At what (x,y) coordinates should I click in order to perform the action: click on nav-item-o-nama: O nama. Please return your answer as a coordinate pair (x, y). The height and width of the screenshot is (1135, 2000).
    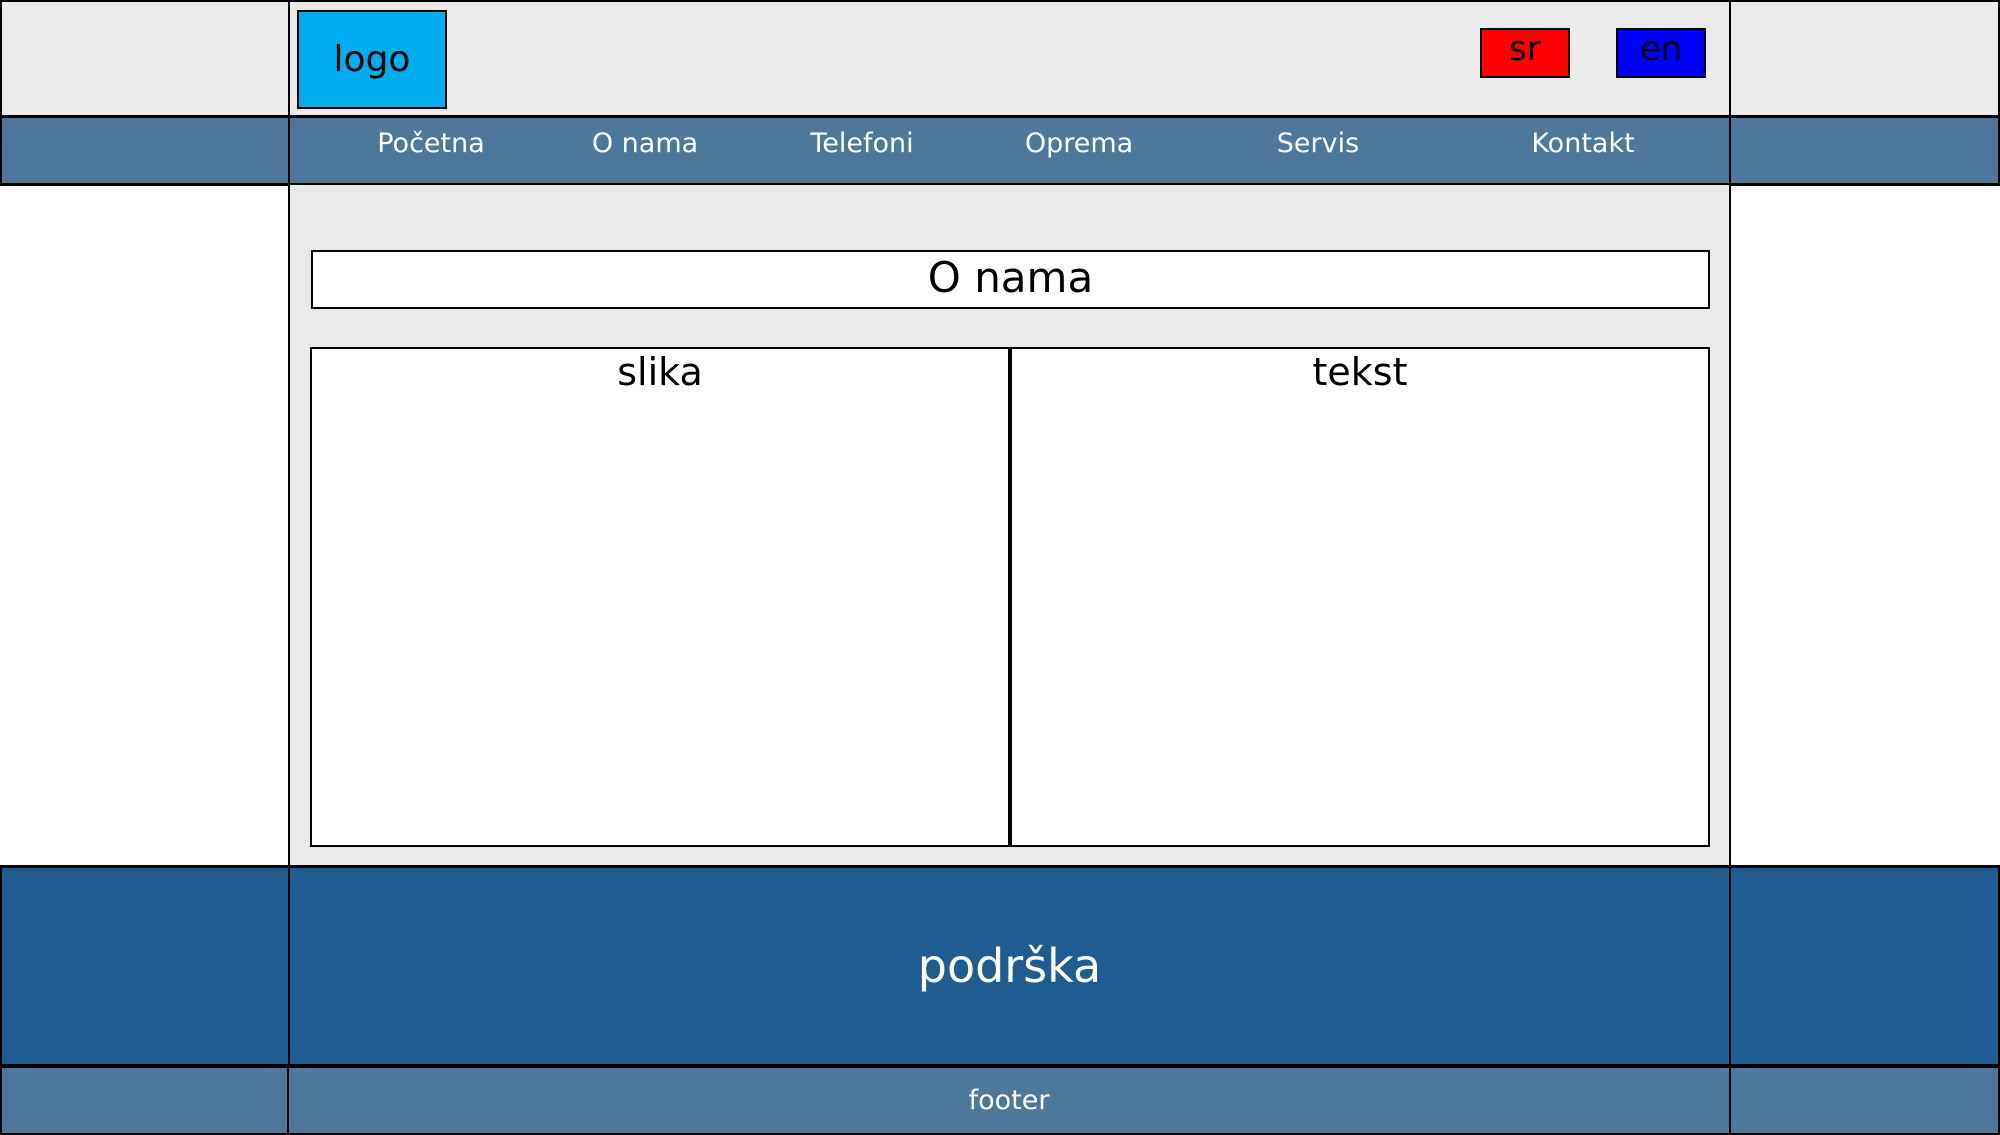
    Looking at the image, I should click on (645, 148).